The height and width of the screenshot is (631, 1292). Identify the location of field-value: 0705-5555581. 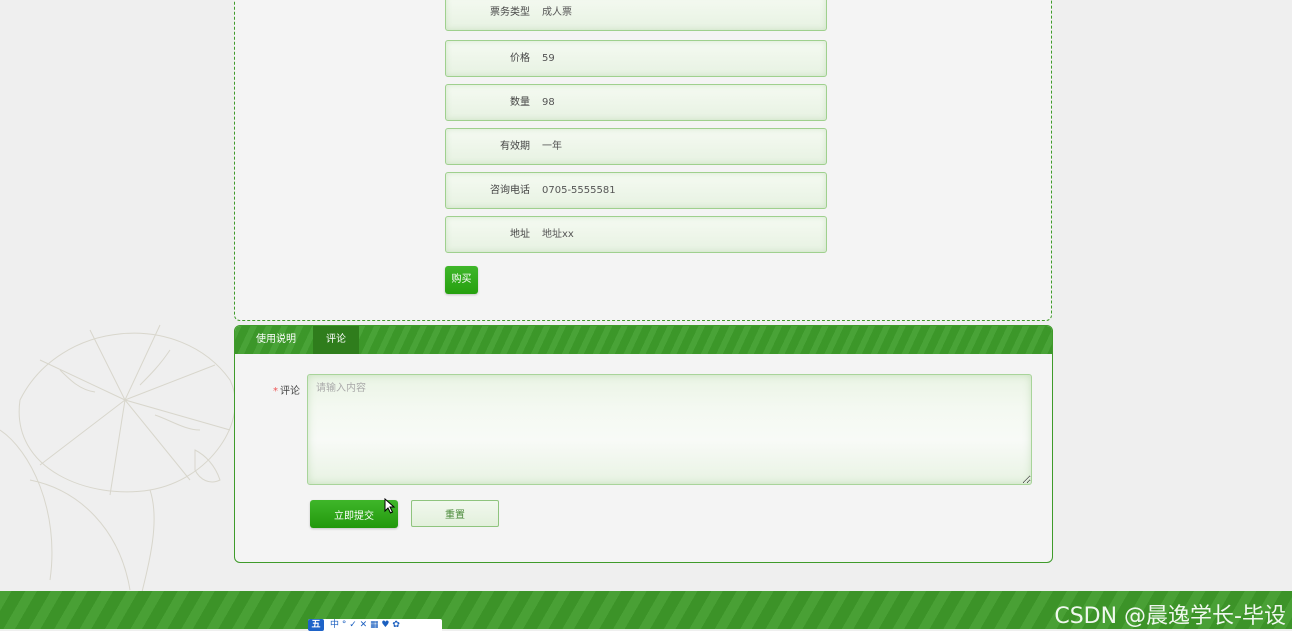
(579, 190).